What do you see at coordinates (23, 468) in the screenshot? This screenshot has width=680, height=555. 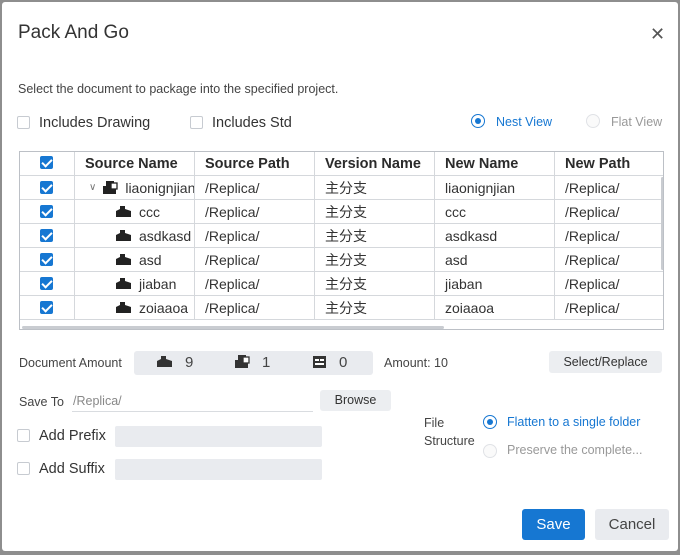 I see `add-suffix-checkbox` at bounding box center [23, 468].